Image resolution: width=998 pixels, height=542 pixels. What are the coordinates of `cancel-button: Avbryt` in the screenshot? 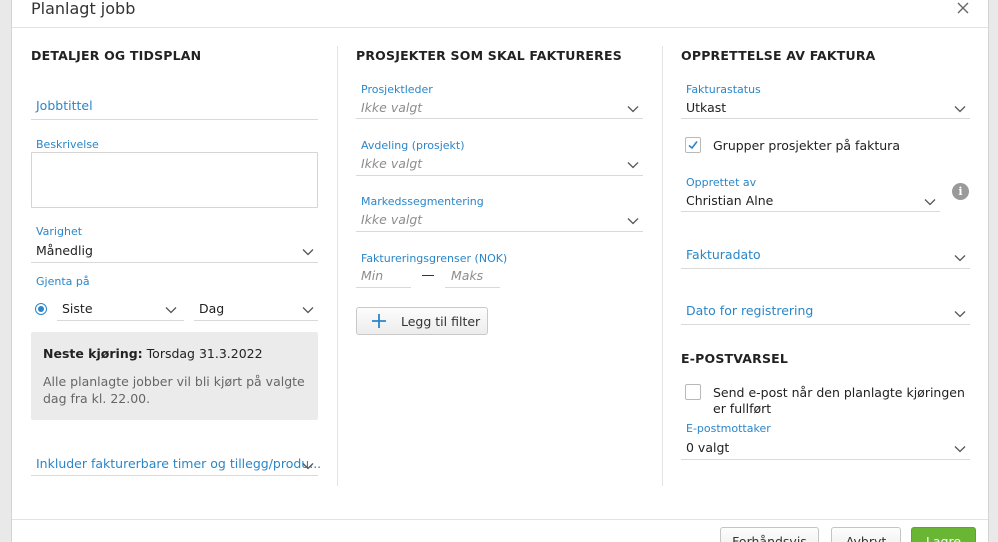 It's located at (866, 534).